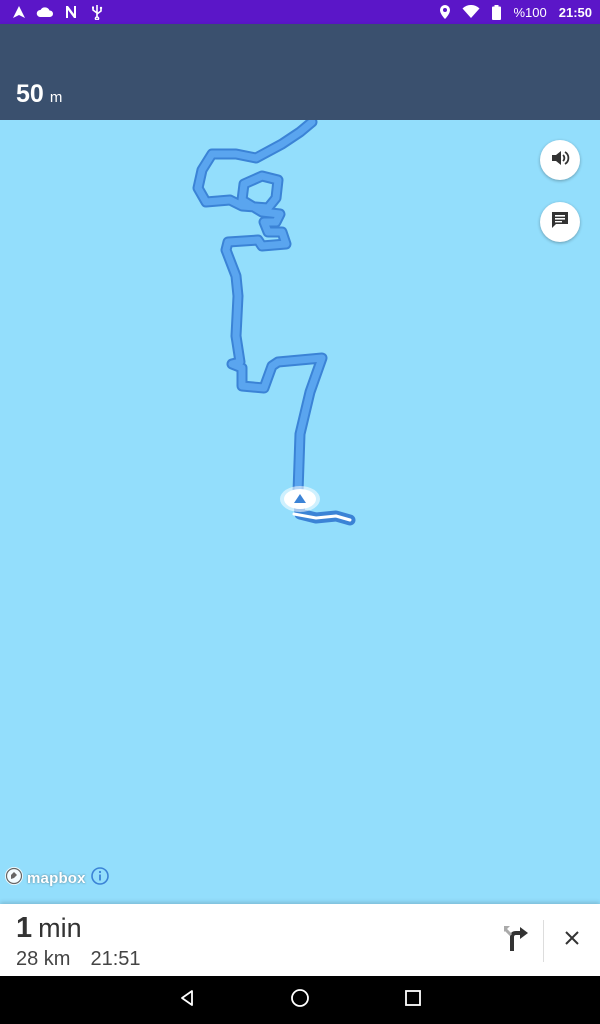  I want to click on arrival-time: 21:51, so click(115, 959).